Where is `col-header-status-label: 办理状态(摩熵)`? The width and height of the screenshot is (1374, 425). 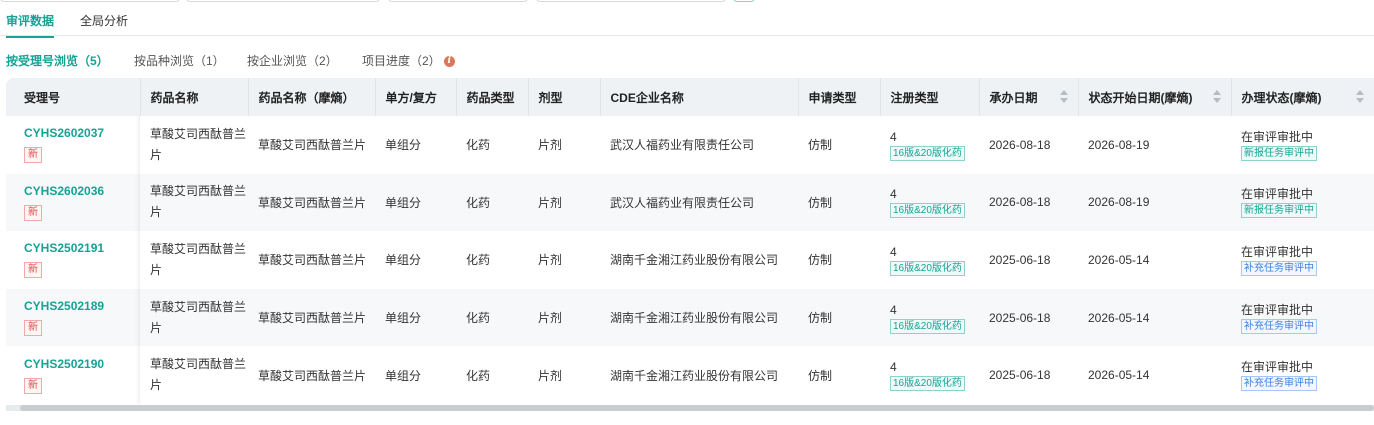
col-header-status-label: 办理状态(摩熵) is located at coordinates (1281, 97).